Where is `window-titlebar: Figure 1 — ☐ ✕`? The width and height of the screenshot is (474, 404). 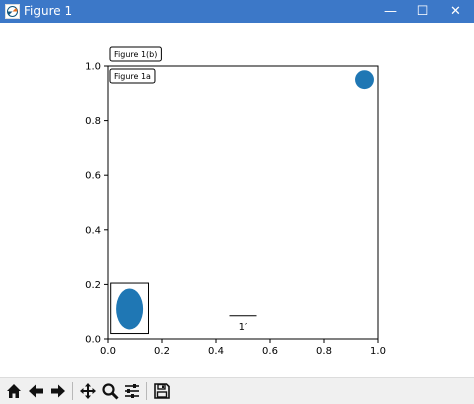
window-titlebar: Figure 1 — ☐ ✕ is located at coordinates (237, 11).